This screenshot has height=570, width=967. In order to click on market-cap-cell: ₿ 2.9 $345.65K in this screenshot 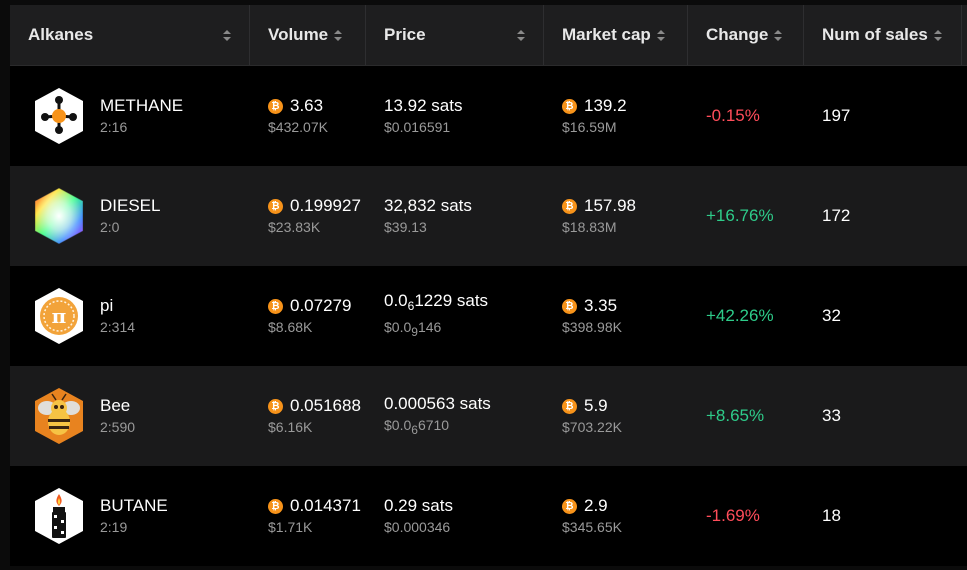, I will do `click(592, 515)`.